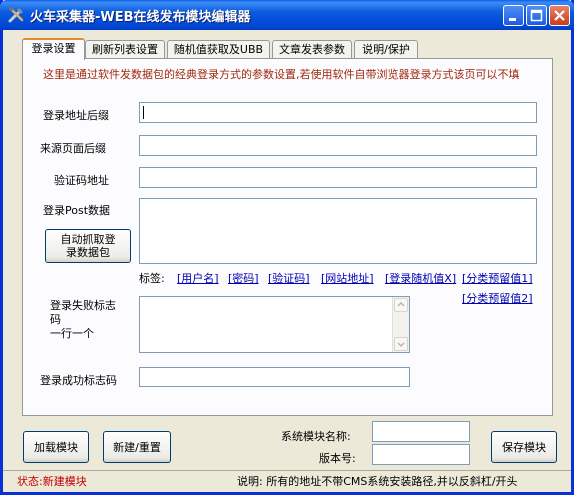 The image size is (574, 495). I want to click on save-module-button: 保存模块, so click(524, 447).